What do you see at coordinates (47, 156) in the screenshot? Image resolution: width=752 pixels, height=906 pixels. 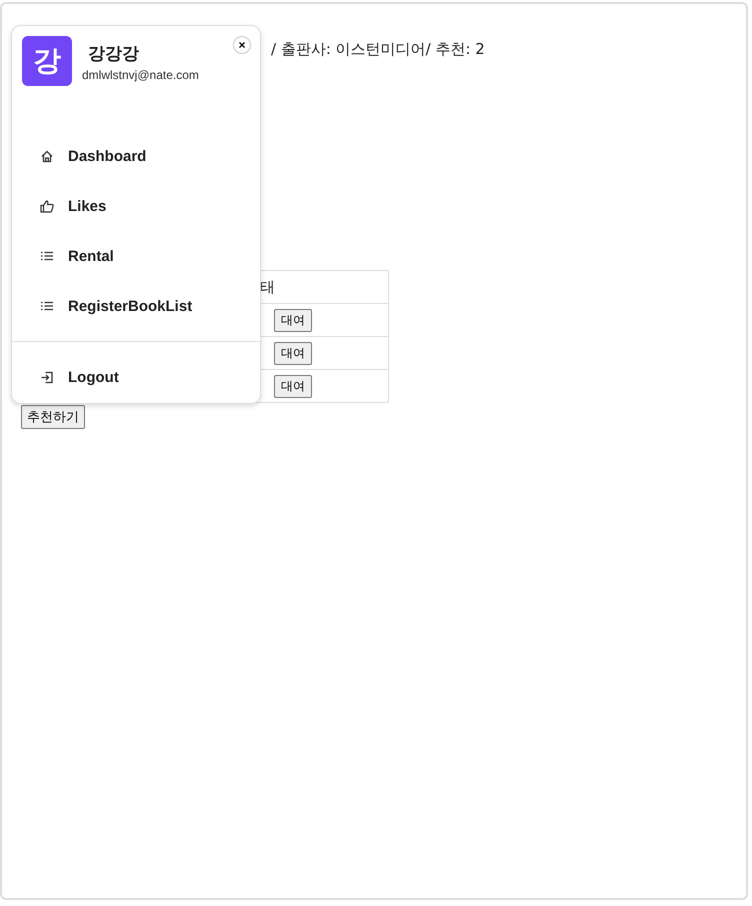 I see `home-icon` at bounding box center [47, 156].